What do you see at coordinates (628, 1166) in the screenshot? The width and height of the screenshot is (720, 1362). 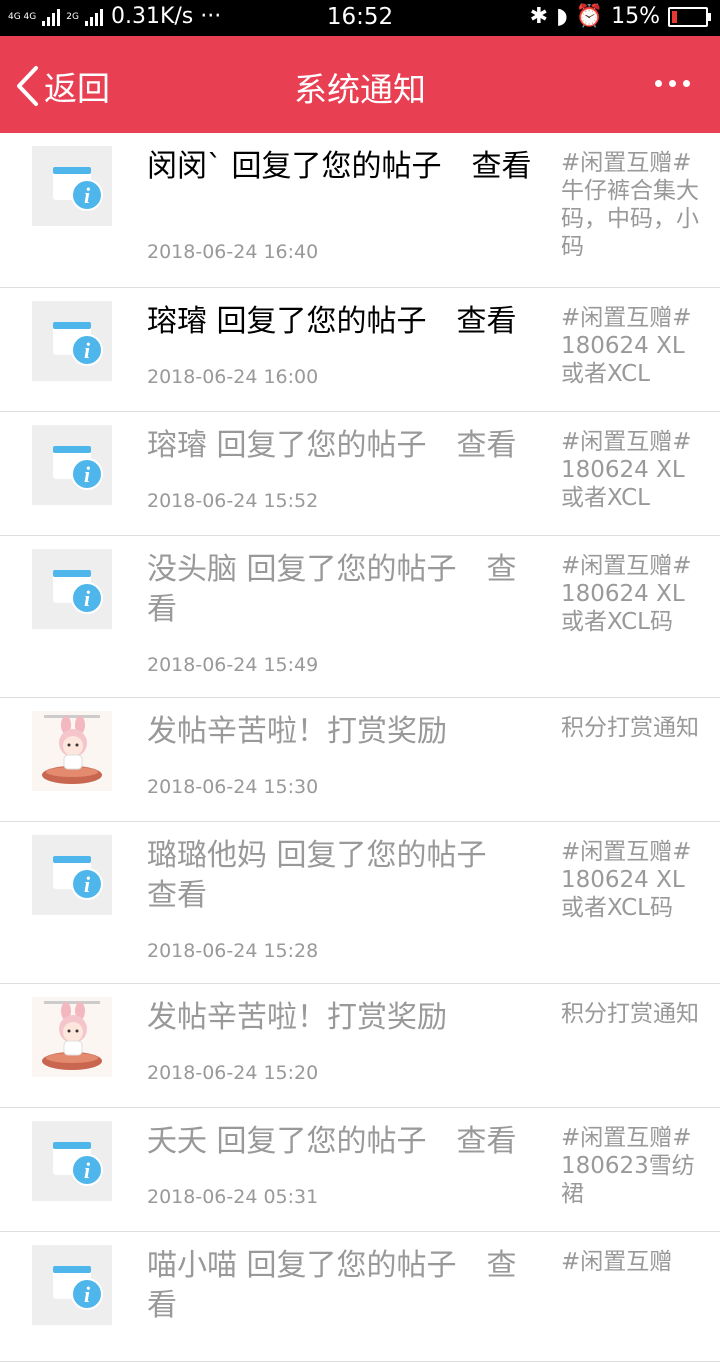 I see `notification-topic: #闲置互赠#180623雪纺裙` at bounding box center [628, 1166].